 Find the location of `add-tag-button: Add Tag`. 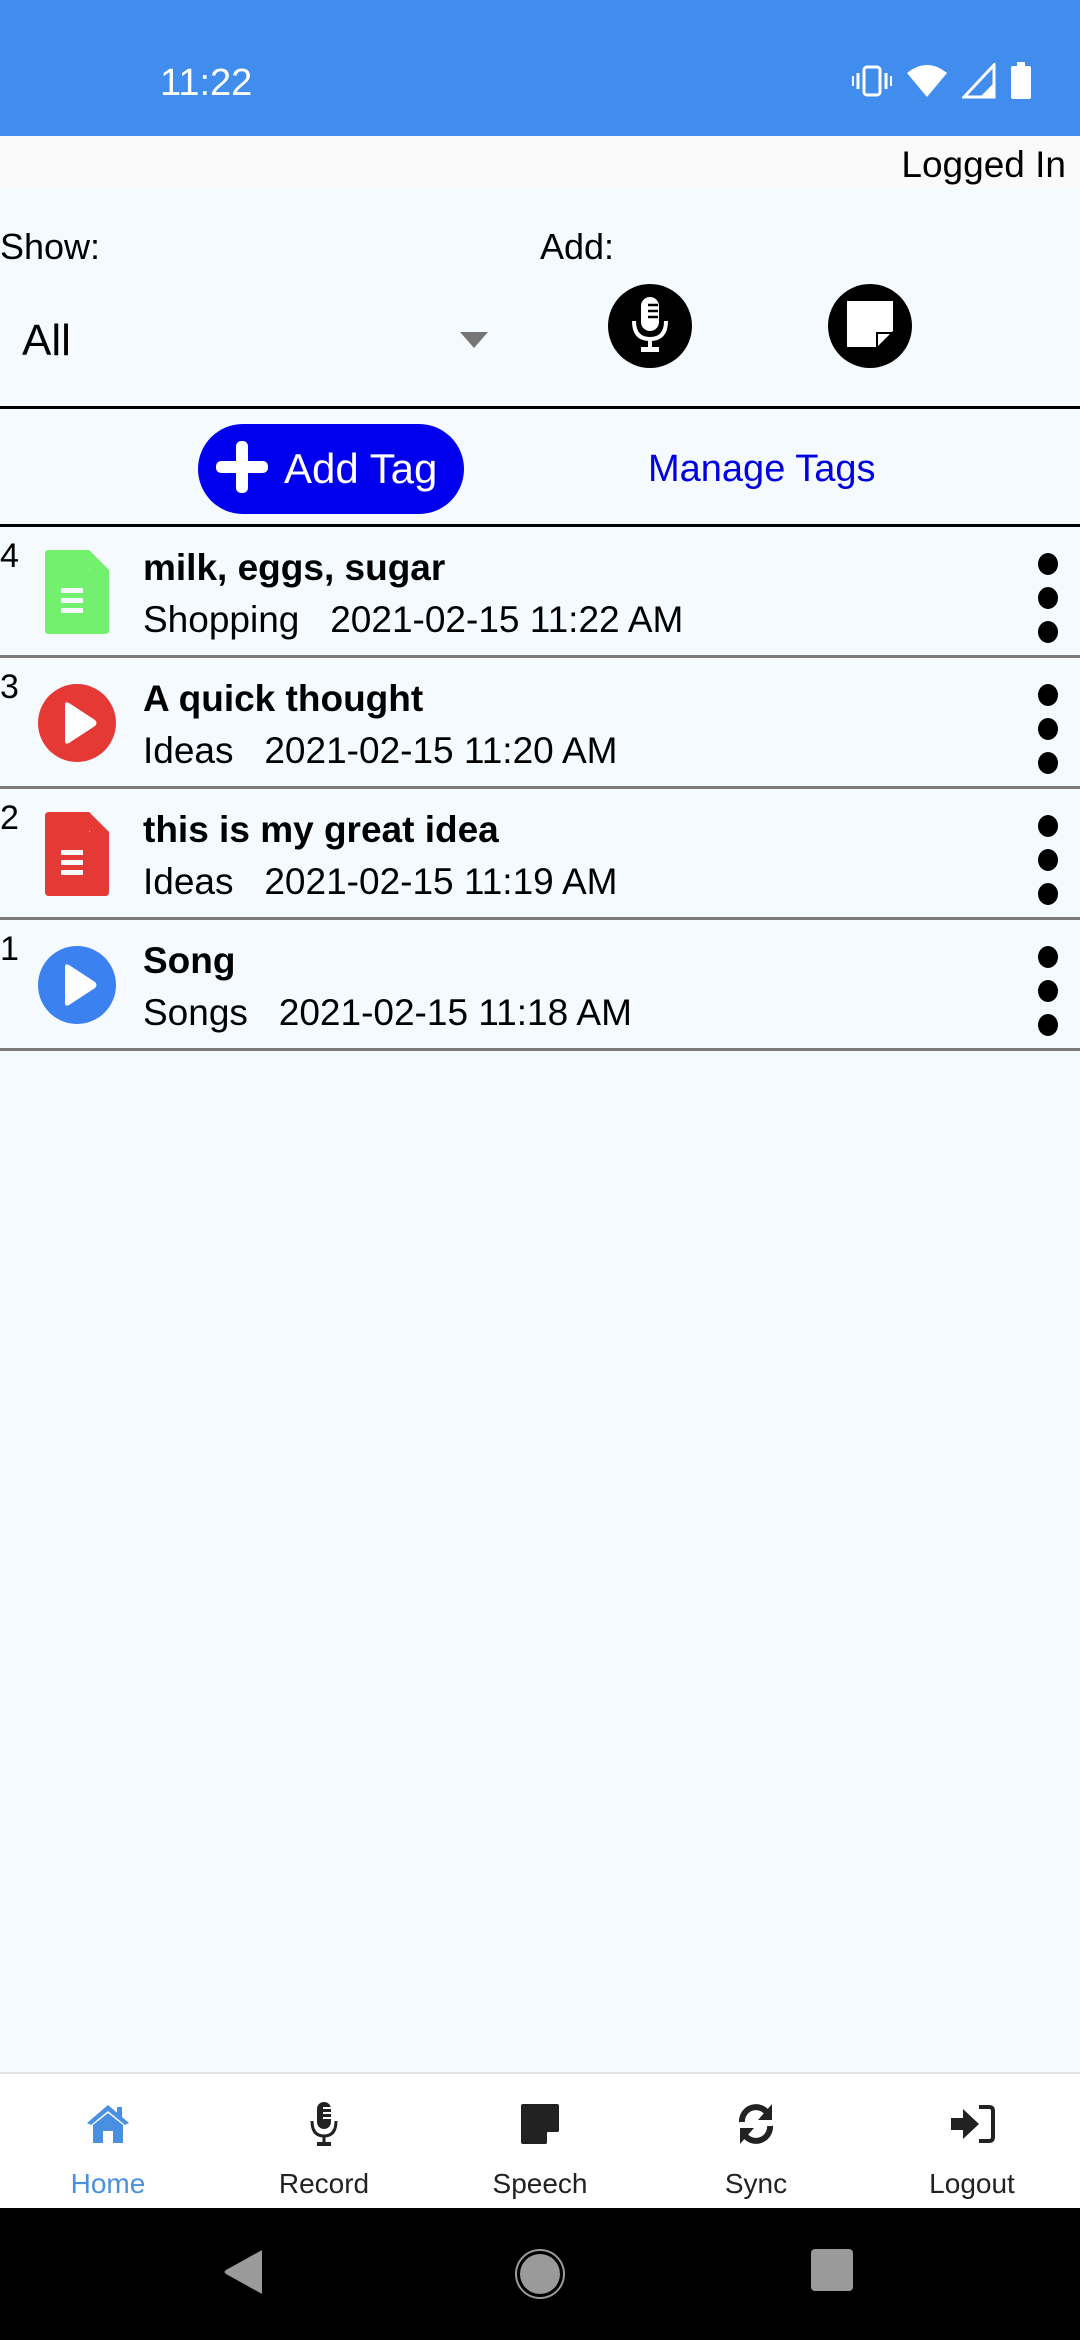

add-tag-button: Add Tag is located at coordinates (331, 469).